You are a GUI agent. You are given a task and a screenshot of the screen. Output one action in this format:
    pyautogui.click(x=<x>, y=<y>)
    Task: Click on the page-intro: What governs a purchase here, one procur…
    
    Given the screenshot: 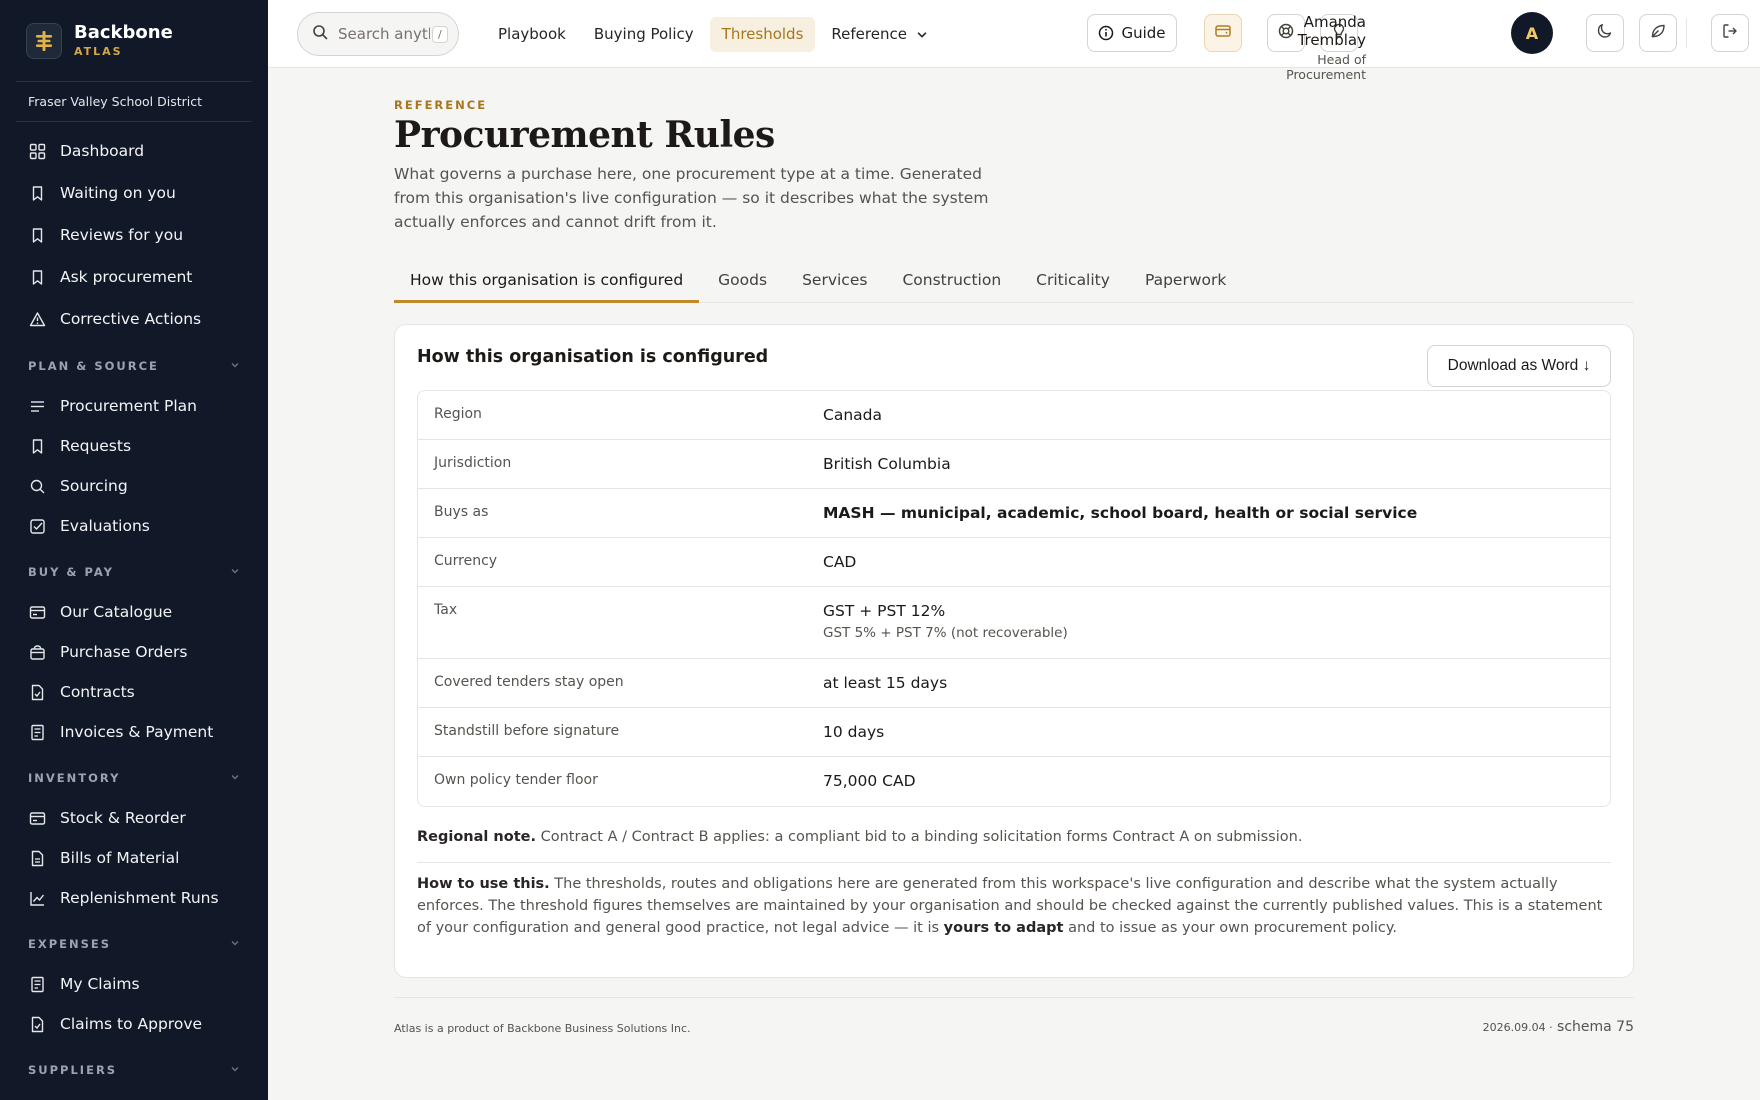 What is the action you would take?
    pyautogui.click(x=691, y=198)
    